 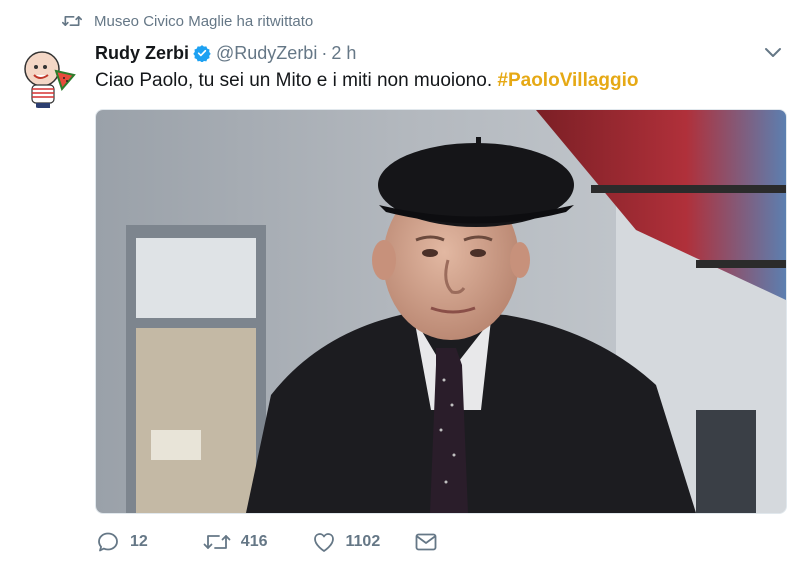 I want to click on more-options-chevron-down-icon, so click(x=773, y=53).